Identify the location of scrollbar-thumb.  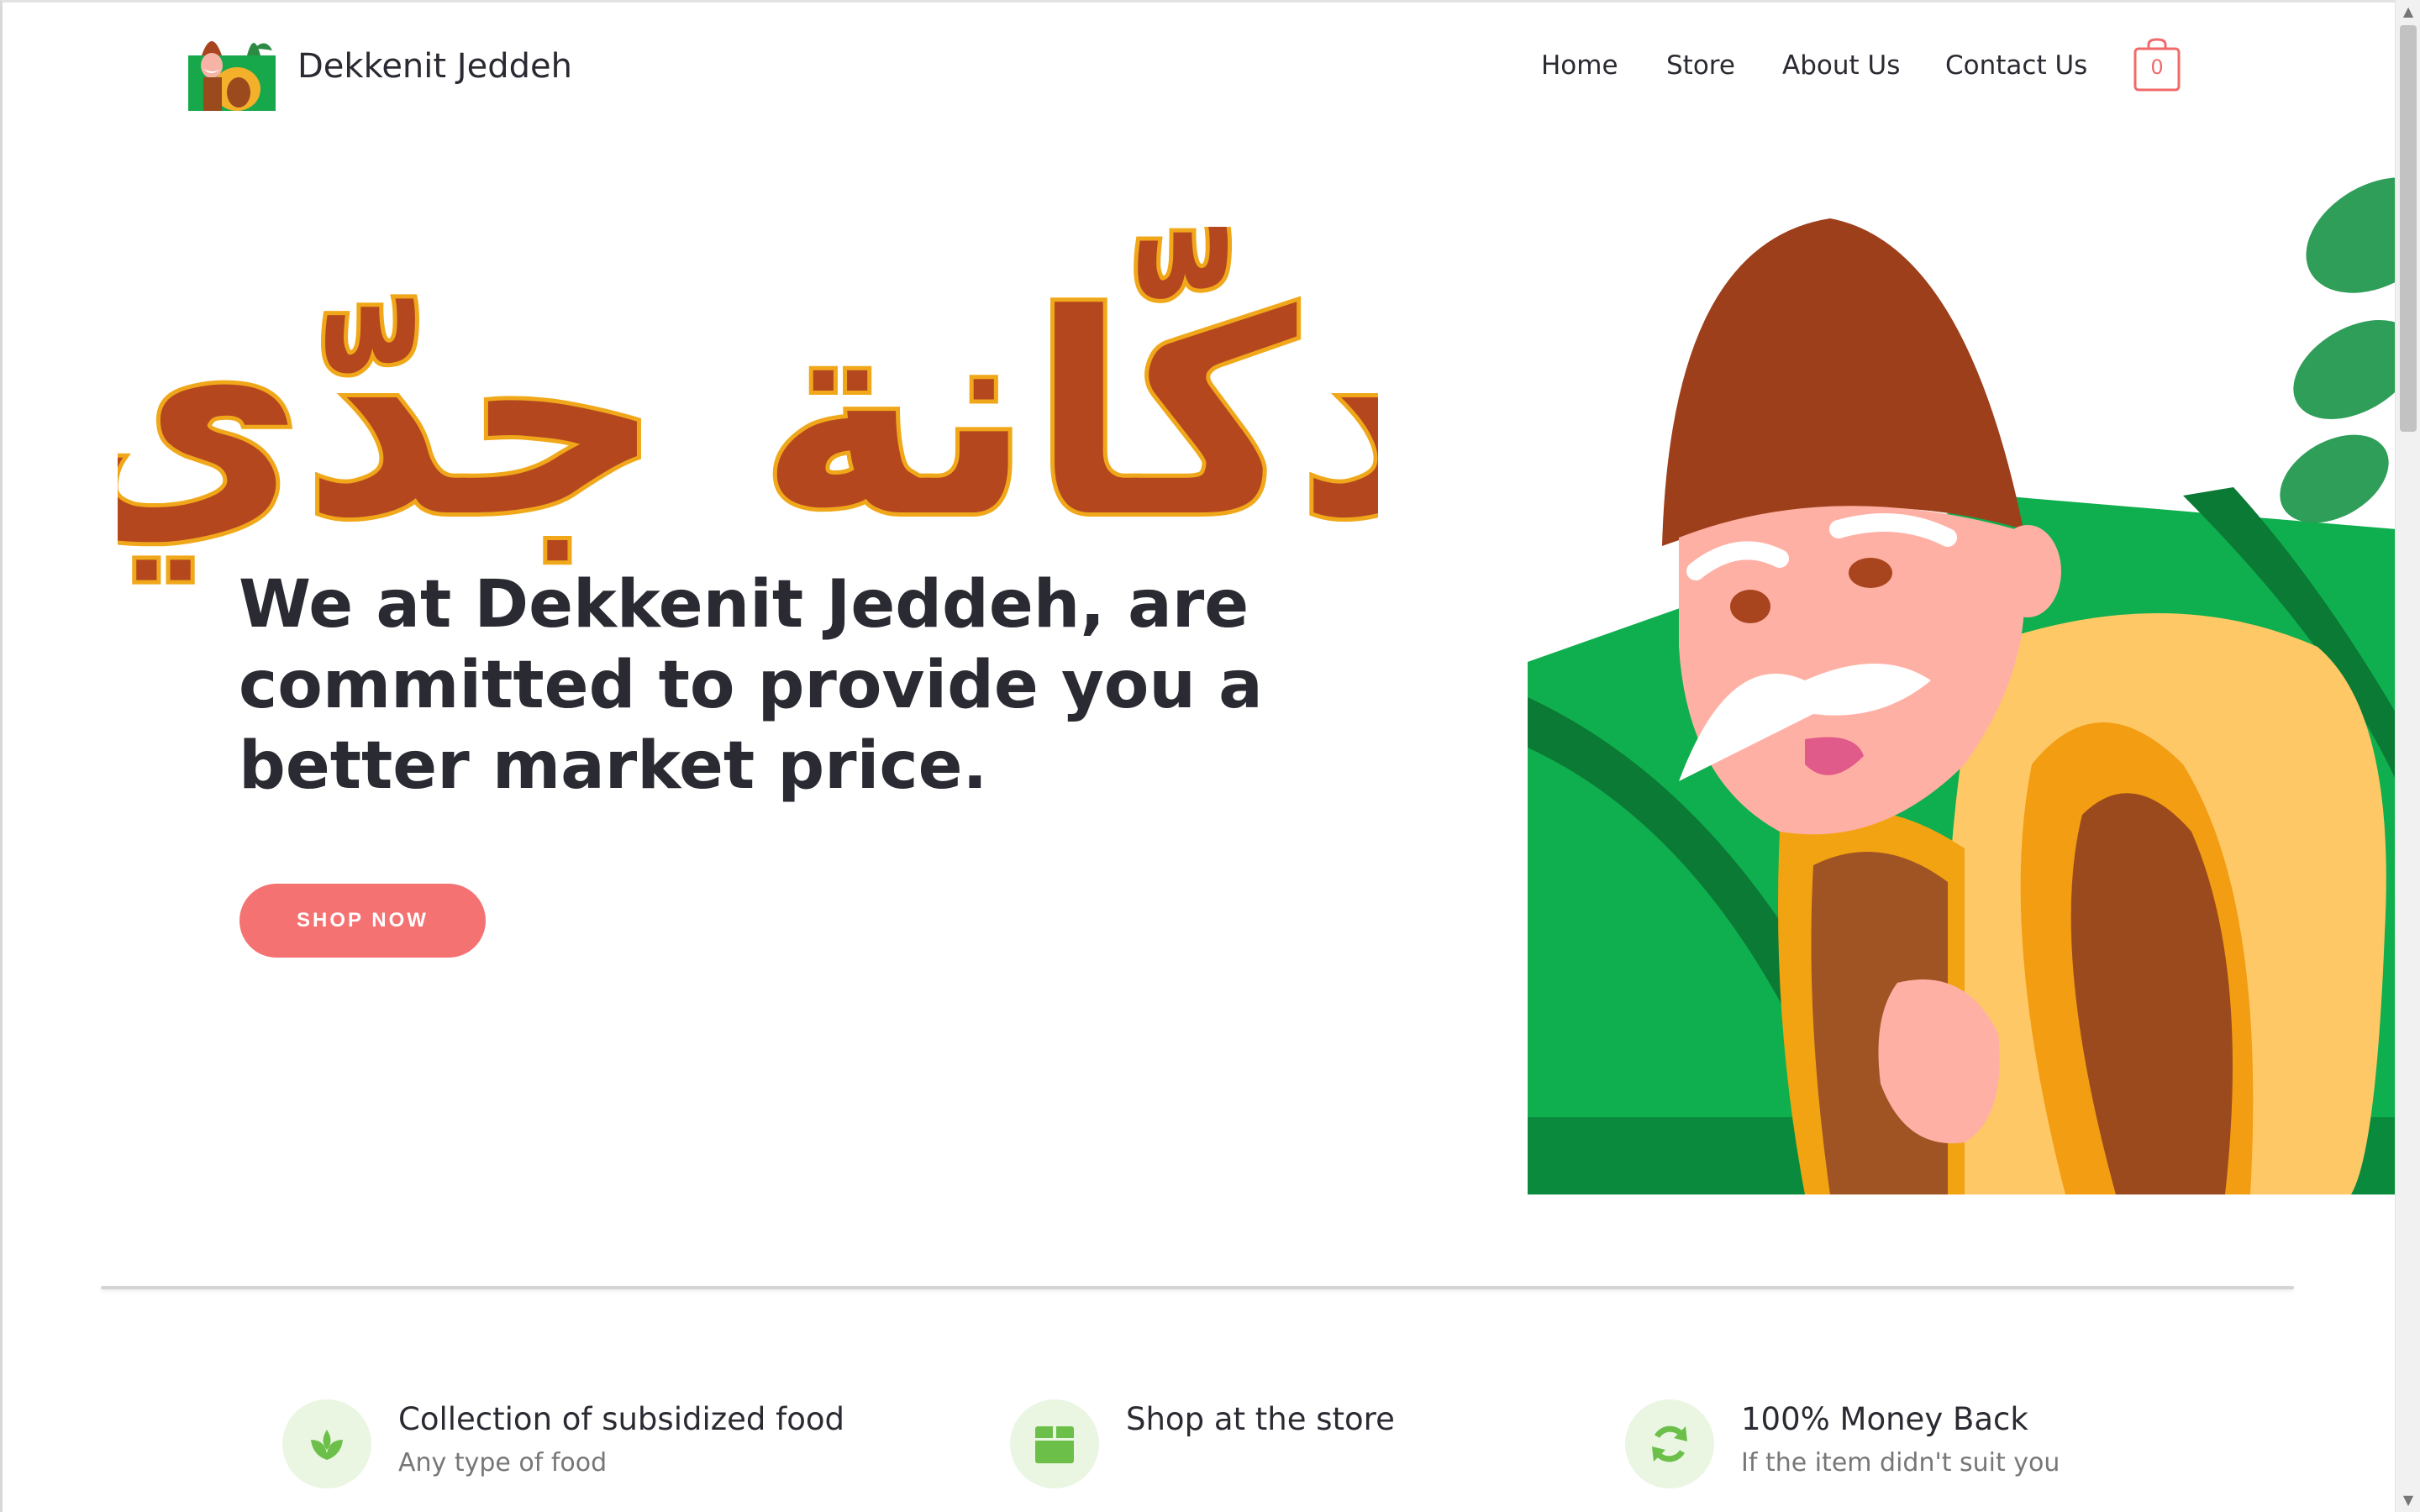
(2408, 228).